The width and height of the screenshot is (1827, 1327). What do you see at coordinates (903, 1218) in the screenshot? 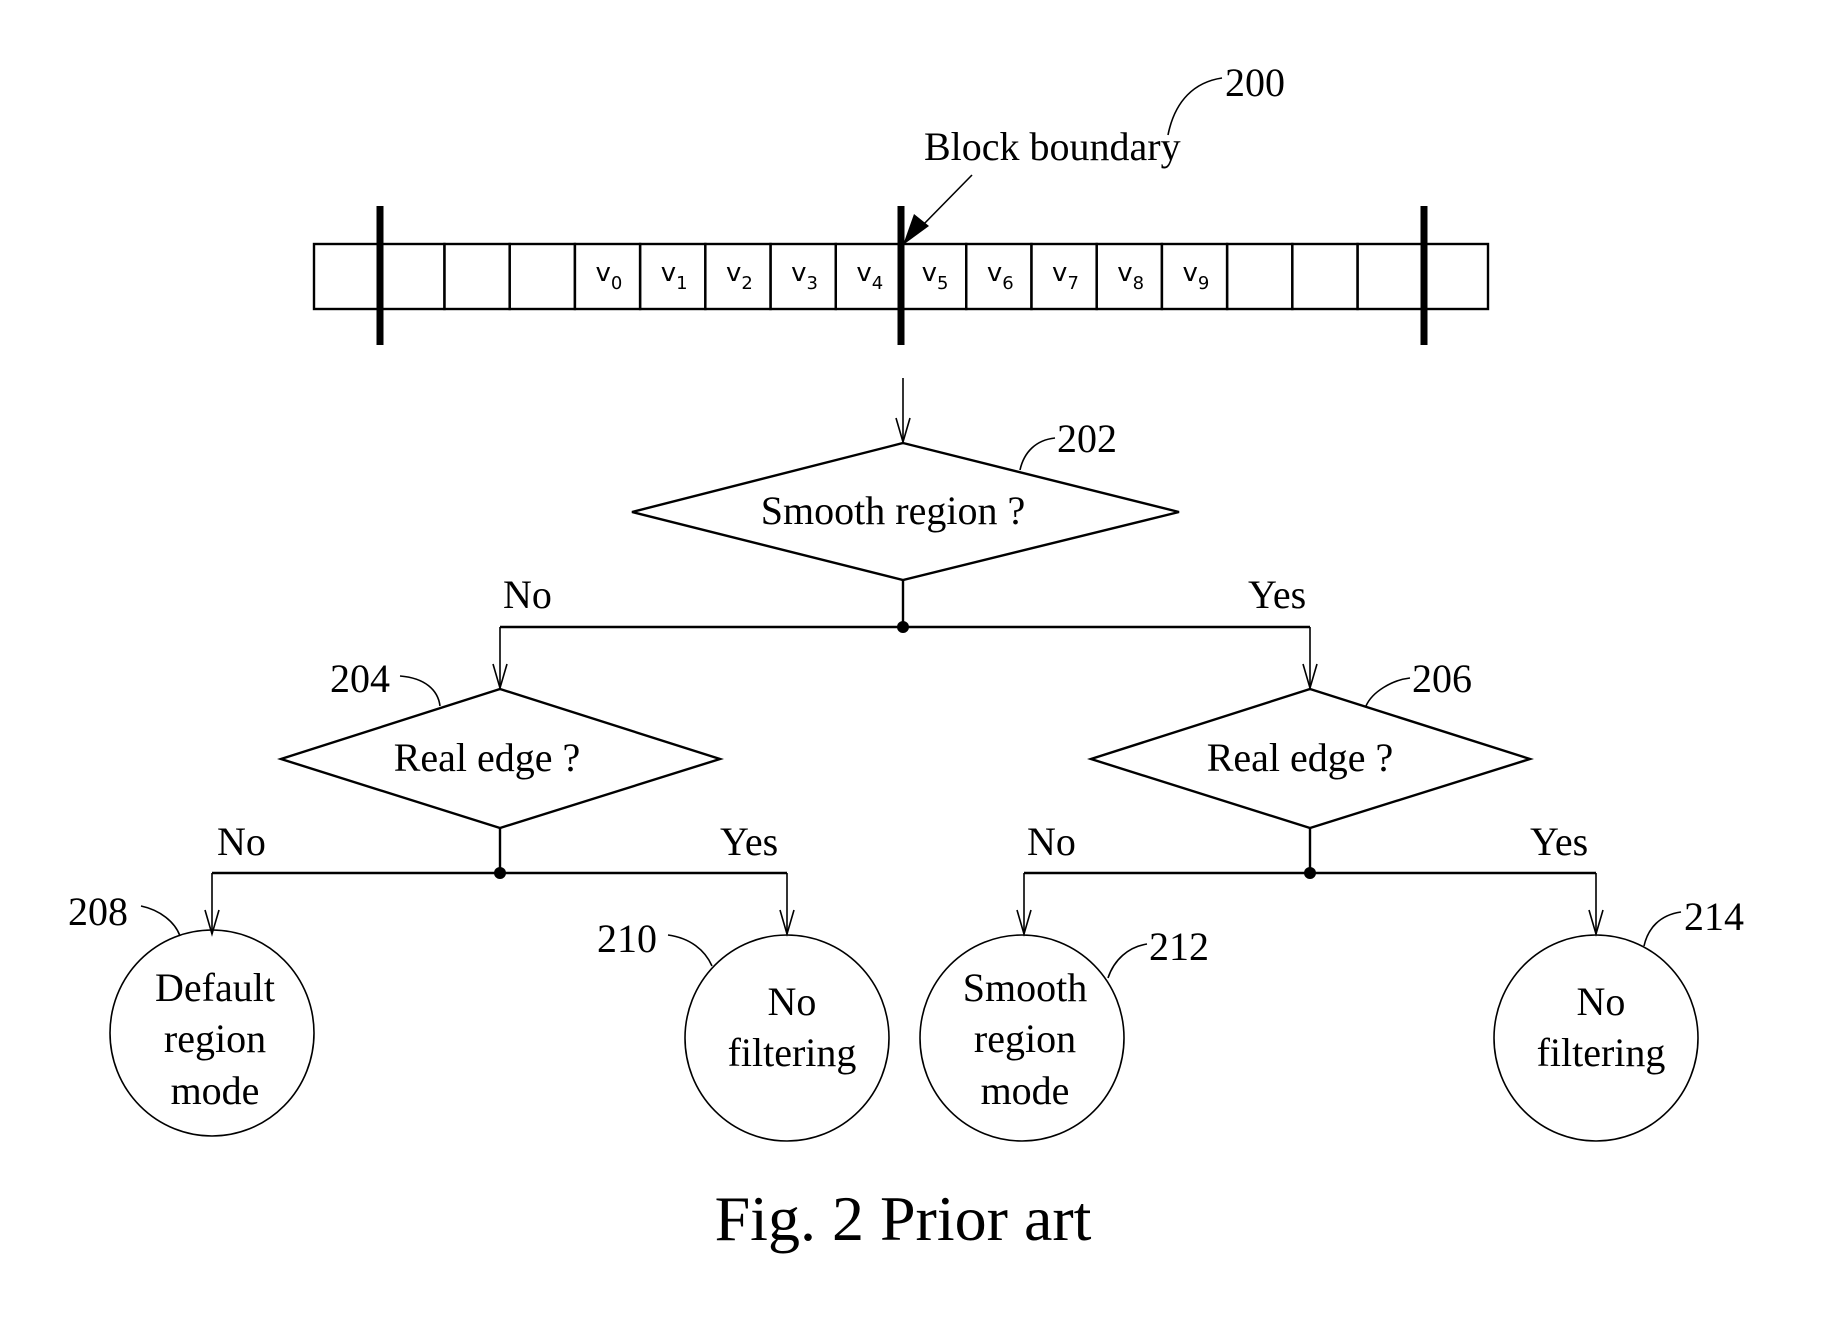
I see `figure-caption: Fig. 2 Prior art` at bounding box center [903, 1218].